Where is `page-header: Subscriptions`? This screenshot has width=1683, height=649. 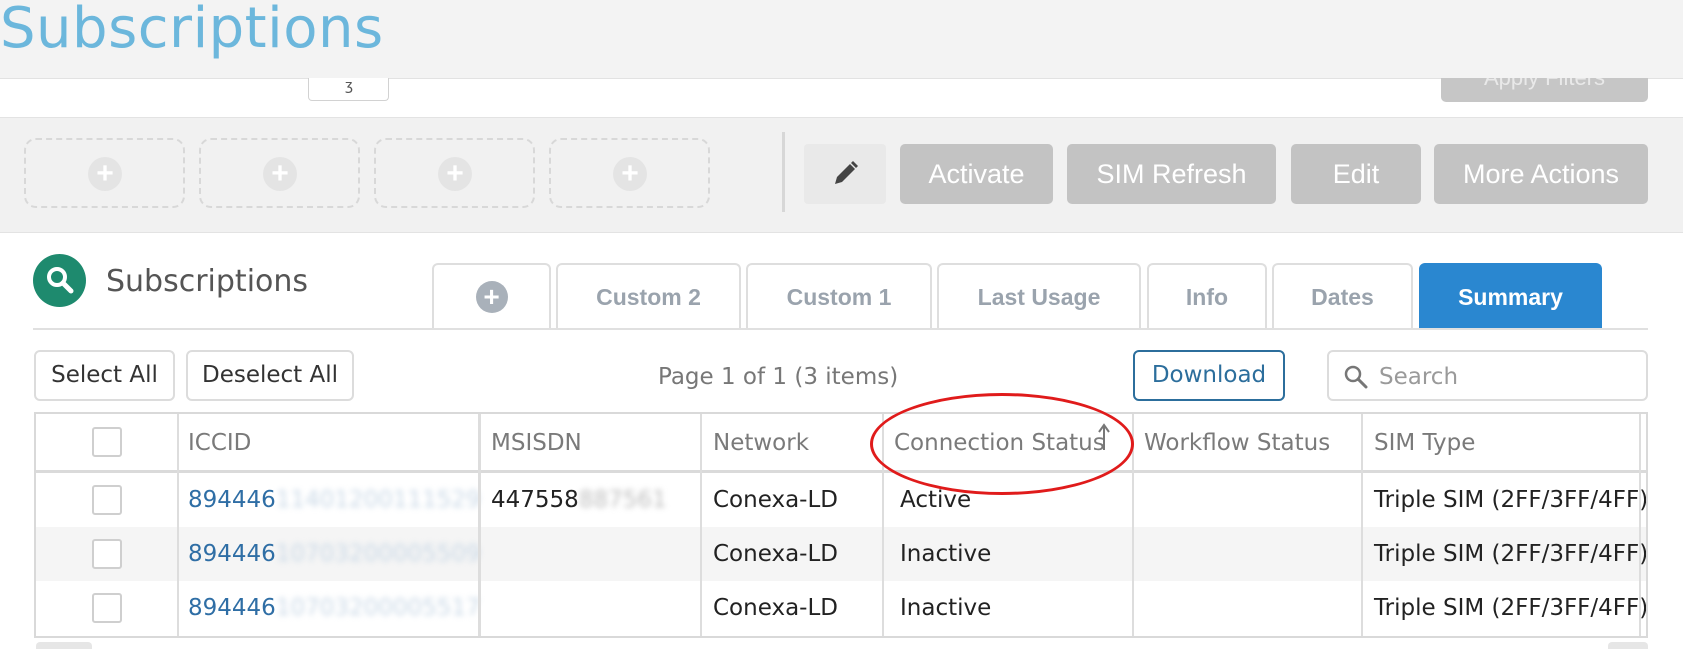 page-header: Subscriptions is located at coordinates (841, 39).